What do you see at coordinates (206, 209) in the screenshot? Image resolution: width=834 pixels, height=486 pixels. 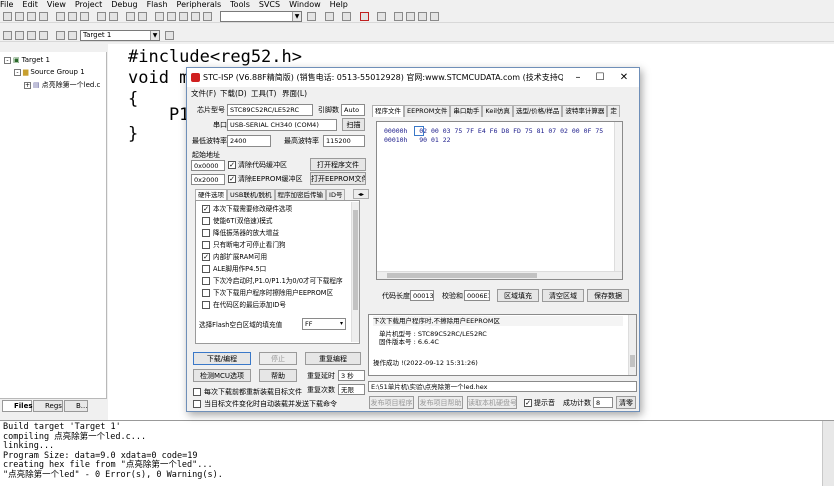 I see `option-checkbox-0: ✓` at bounding box center [206, 209].